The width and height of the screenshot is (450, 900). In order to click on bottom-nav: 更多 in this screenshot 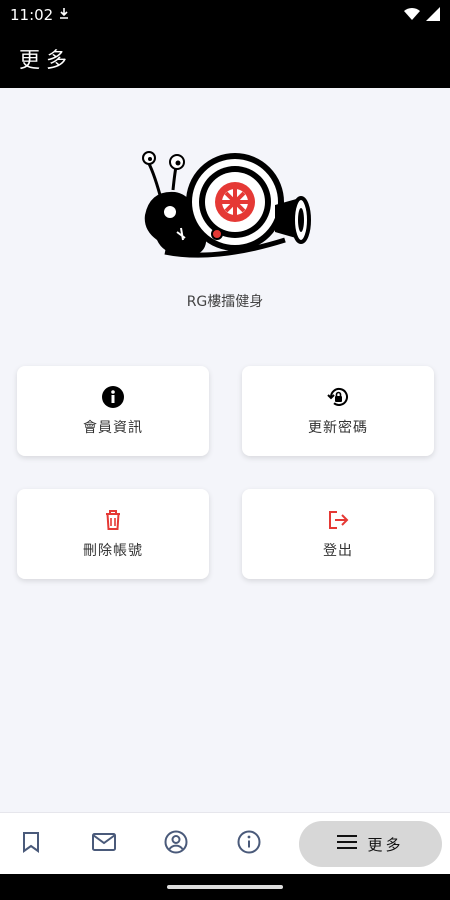, I will do `click(225, 843)`.